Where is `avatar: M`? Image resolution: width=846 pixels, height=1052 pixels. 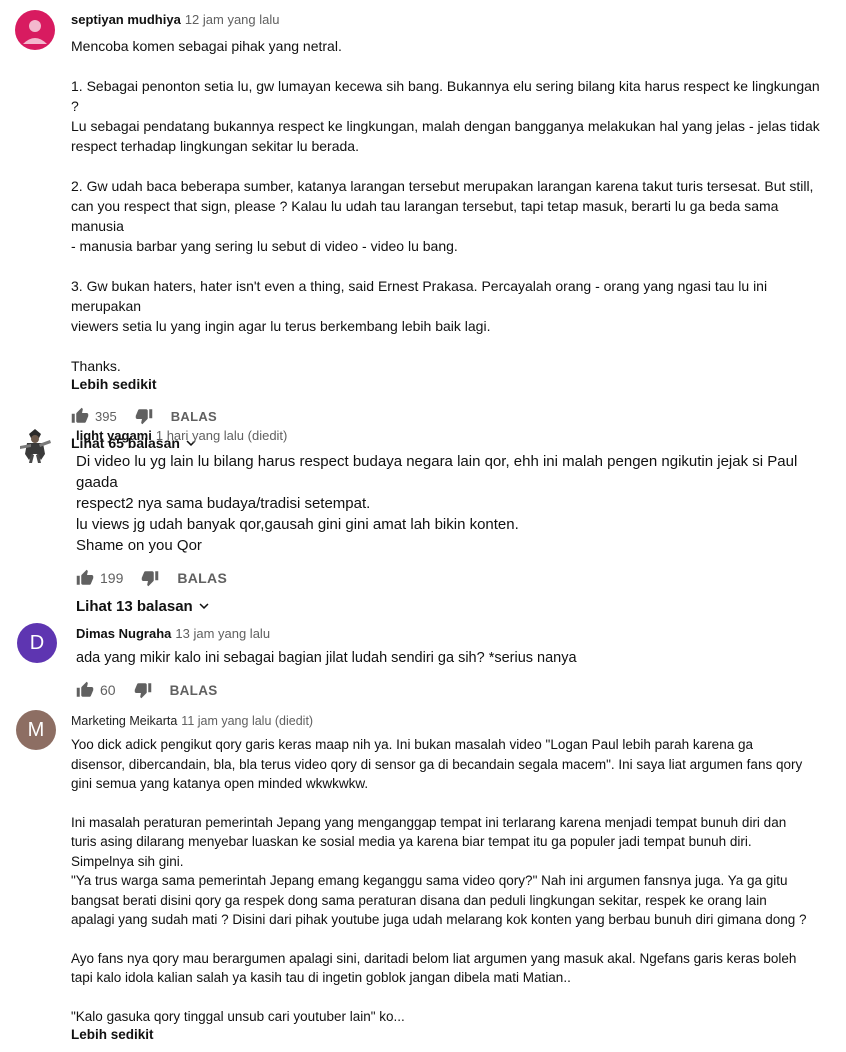 avatar: M is located at coordinates (36, 730).